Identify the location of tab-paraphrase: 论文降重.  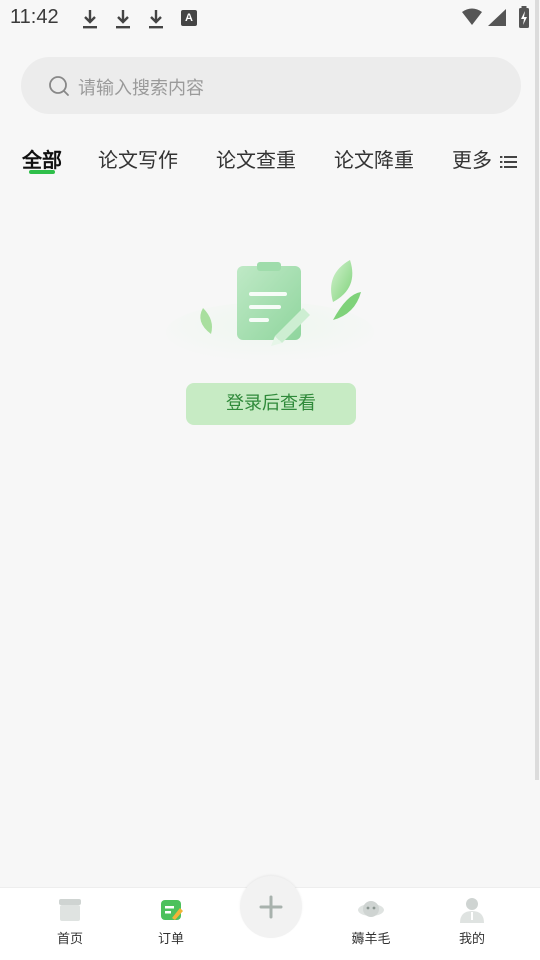
(374, 158).